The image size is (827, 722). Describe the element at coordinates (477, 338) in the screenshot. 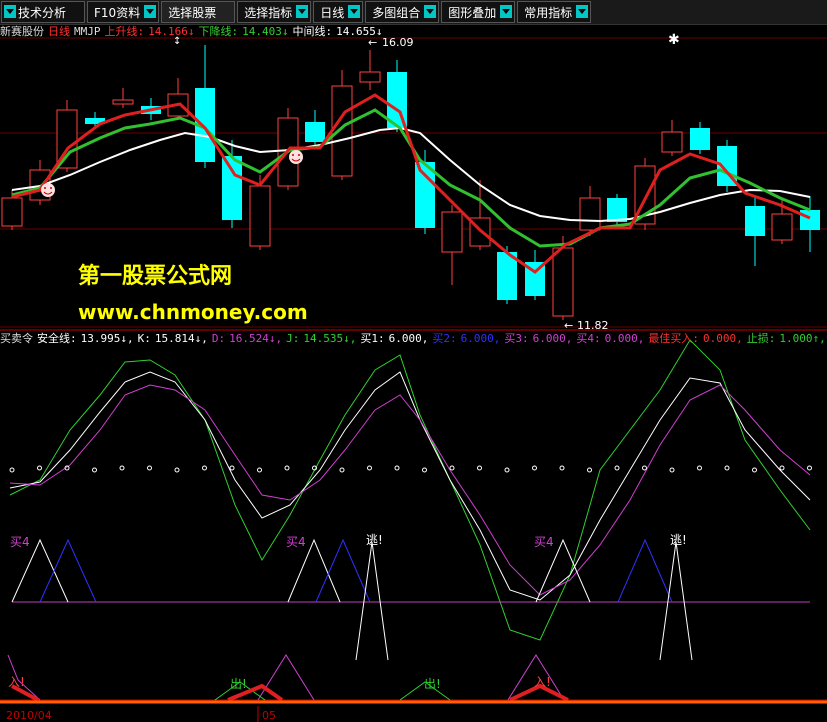

I see `buy2-value: 6.000` at that location.